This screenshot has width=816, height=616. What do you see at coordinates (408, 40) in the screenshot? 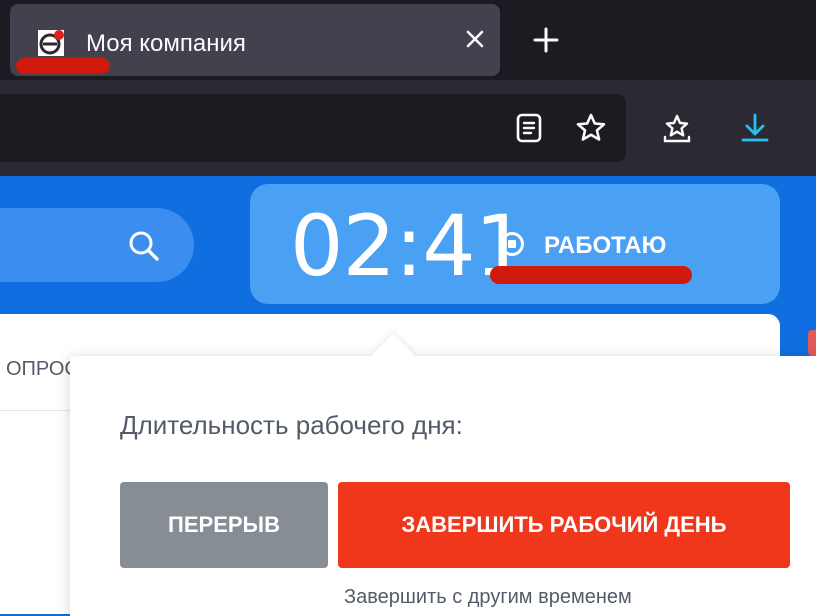
I see `browser-tab-strip: Моя компания` at bounding box center [408, 40].